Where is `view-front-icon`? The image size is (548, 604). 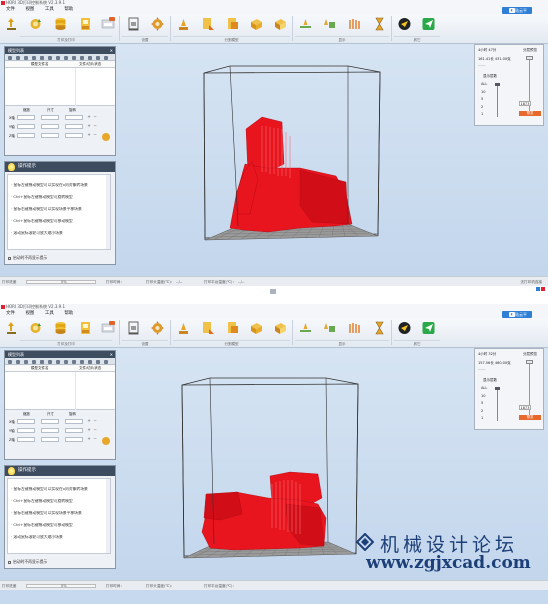 view-front-icon is located at coordinates (305, 24).